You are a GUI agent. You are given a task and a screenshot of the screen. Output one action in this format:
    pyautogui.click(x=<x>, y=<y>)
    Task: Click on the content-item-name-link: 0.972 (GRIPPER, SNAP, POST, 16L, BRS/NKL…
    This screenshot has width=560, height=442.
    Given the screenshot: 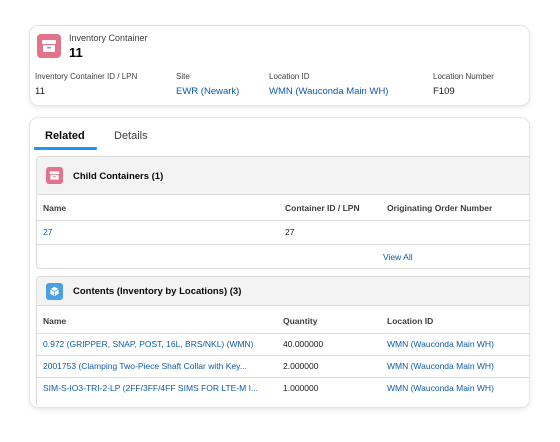 What is the action you would take?
    pyautogui.click(x=159, y=344)
    